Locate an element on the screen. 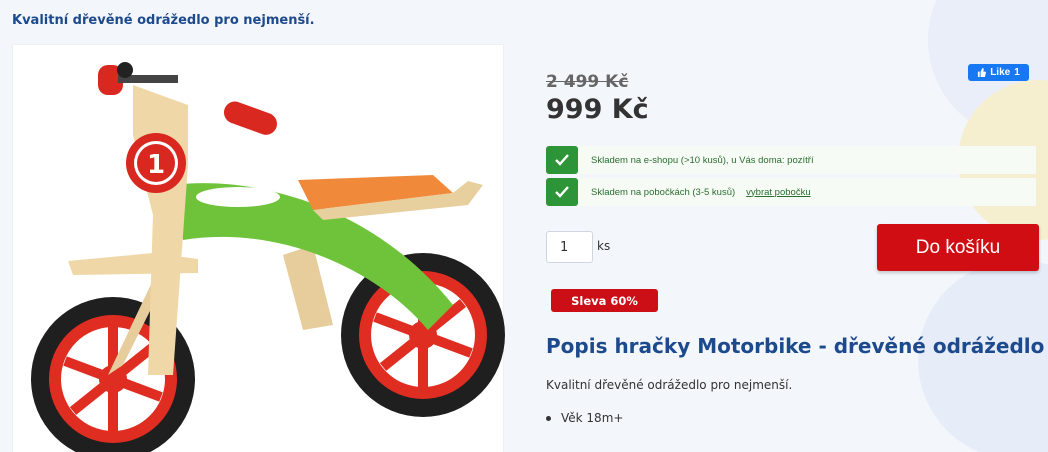 Image resolution: width=1048 pixels, height=452 pixels. number-badge: 1 is located at coordinates (156, 165).